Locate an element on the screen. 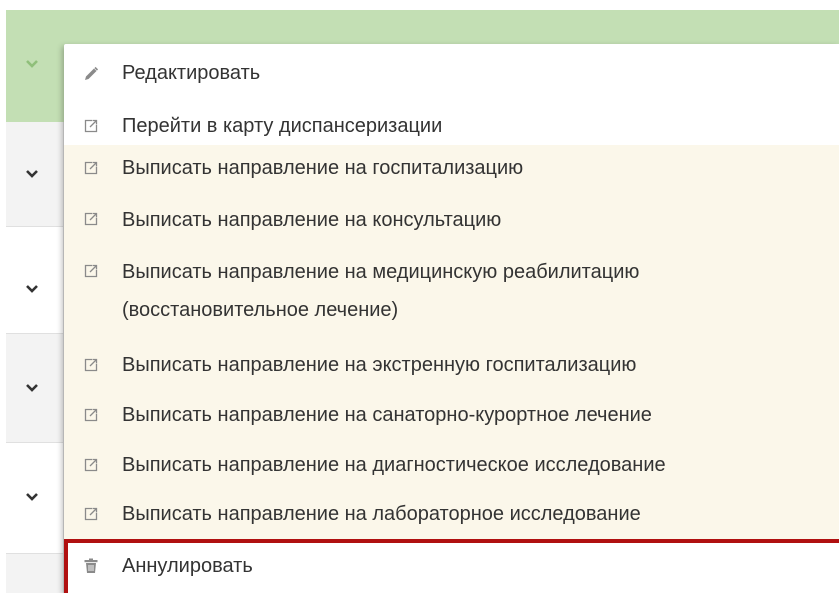 This screenshot has height=593, width=839. menu-item-annul: Аннулировать is located at coordinates (451, 566).